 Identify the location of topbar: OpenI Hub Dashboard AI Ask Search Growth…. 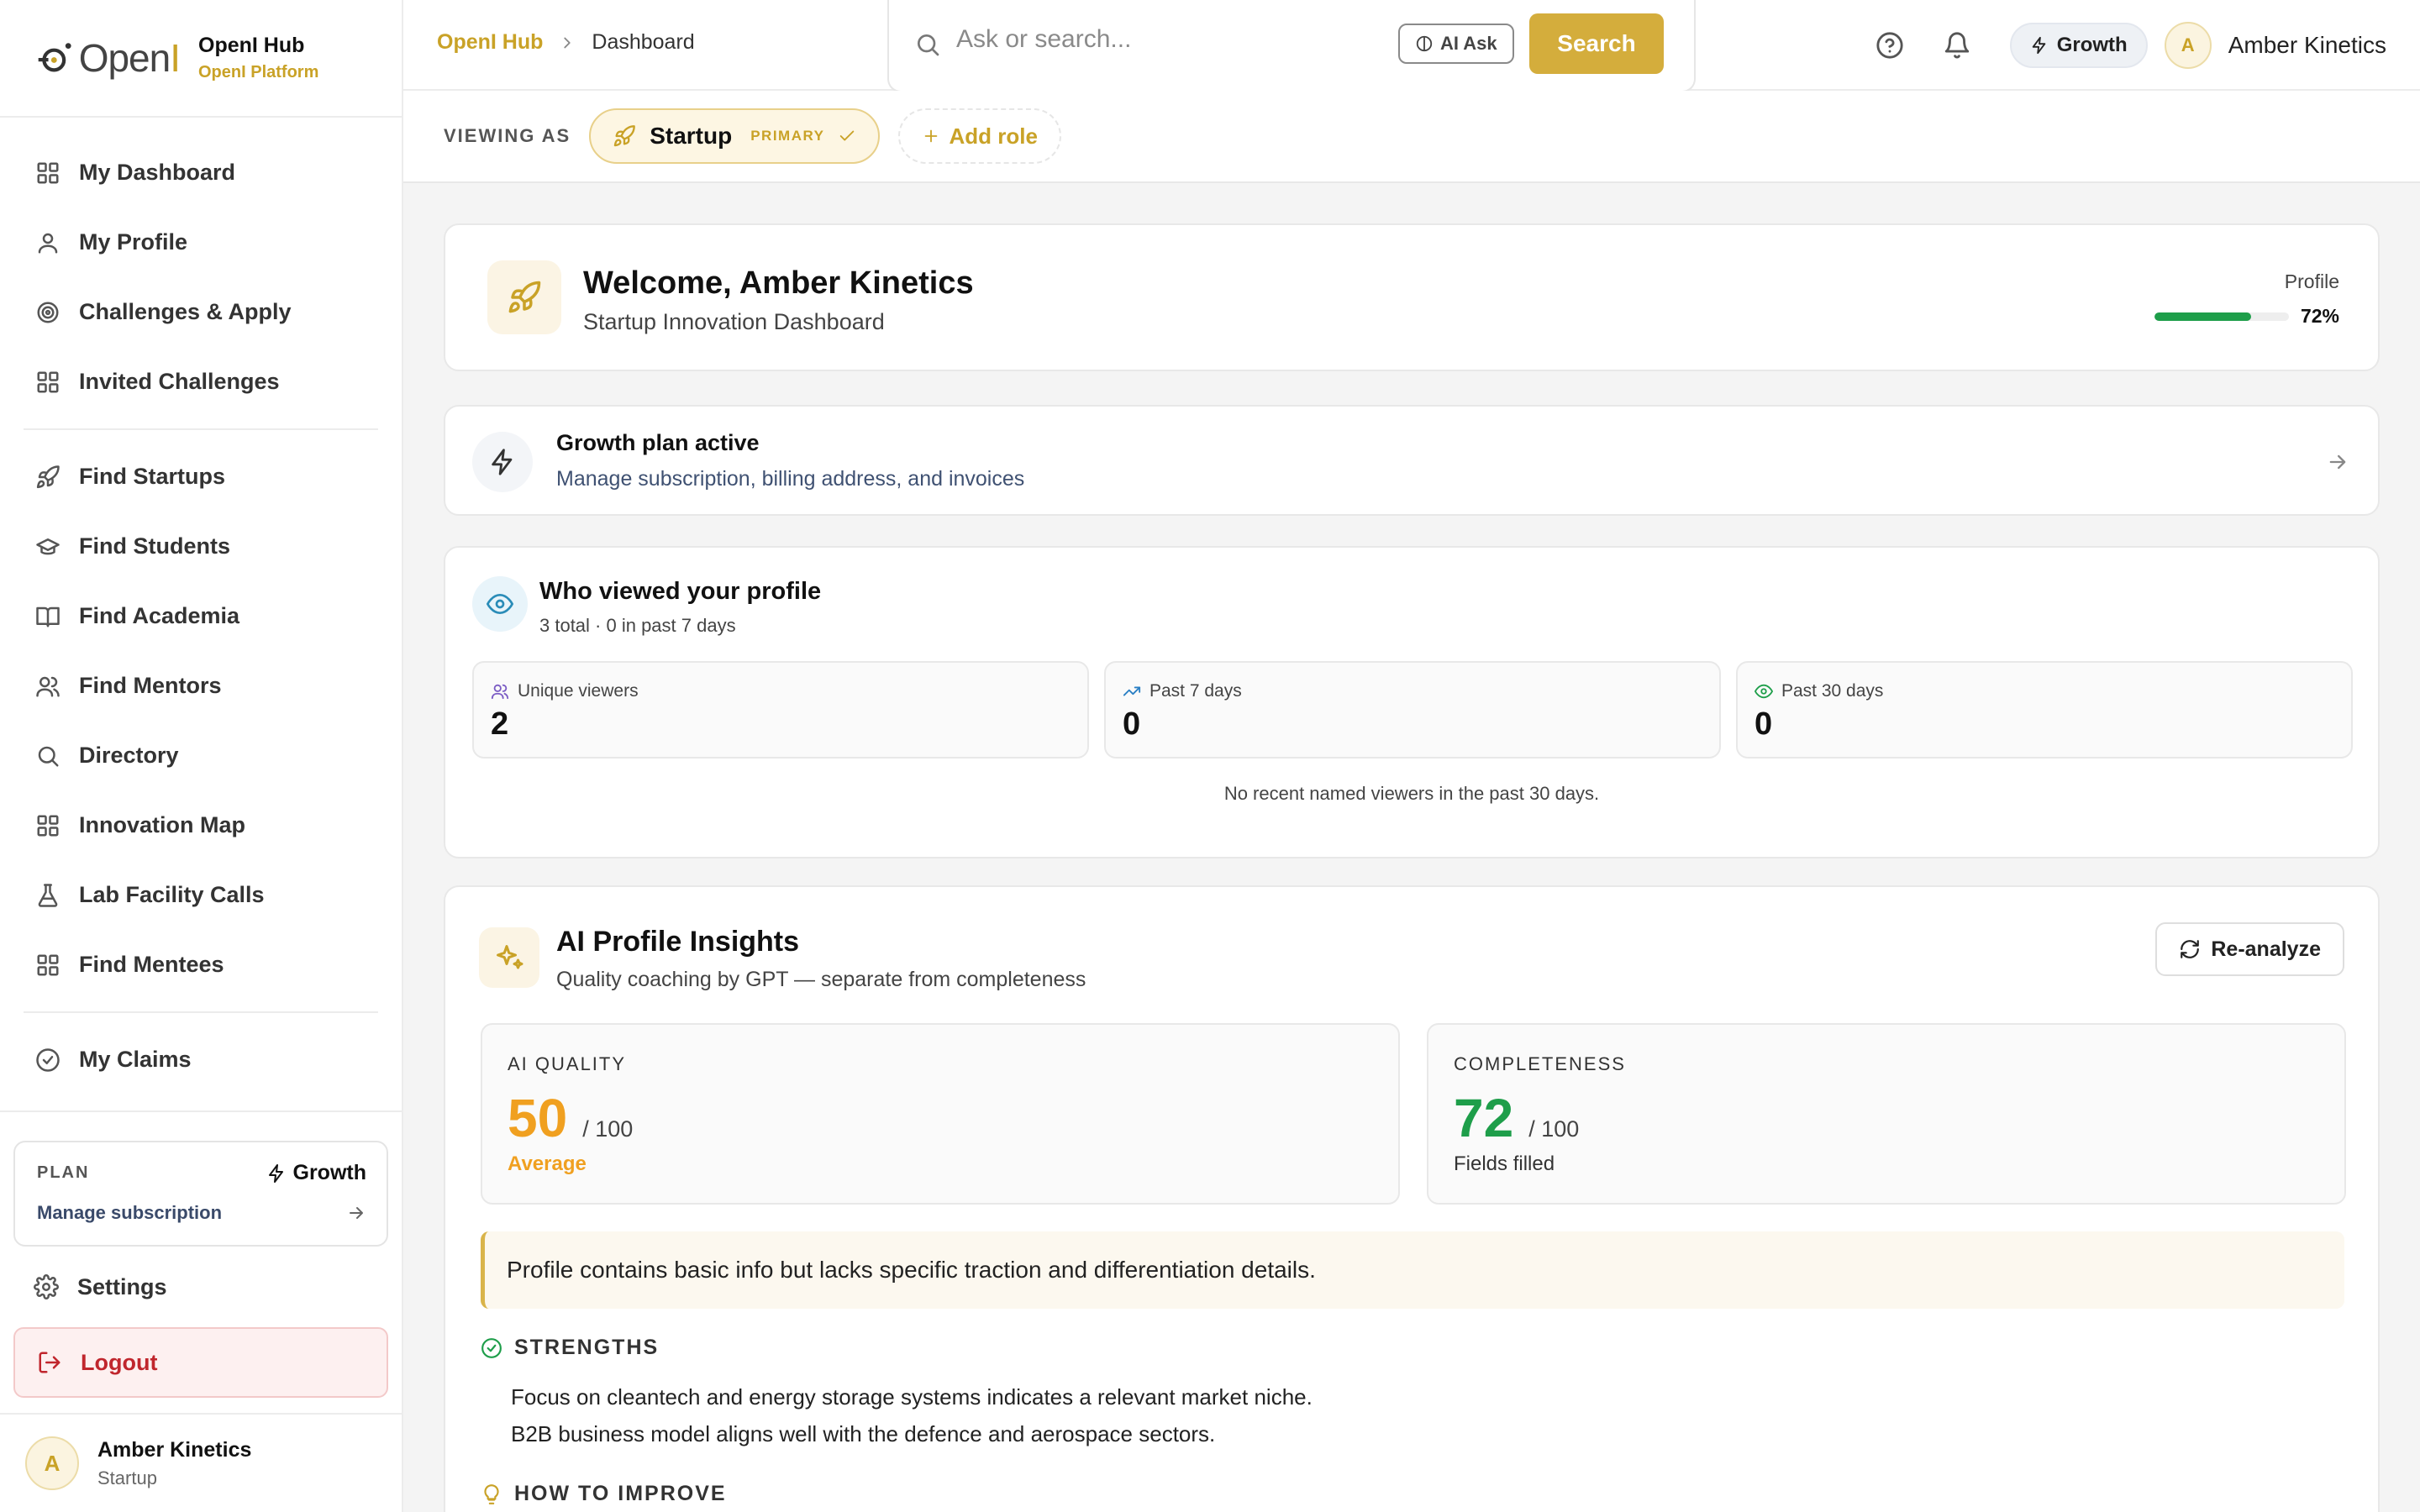
(1411, 46).